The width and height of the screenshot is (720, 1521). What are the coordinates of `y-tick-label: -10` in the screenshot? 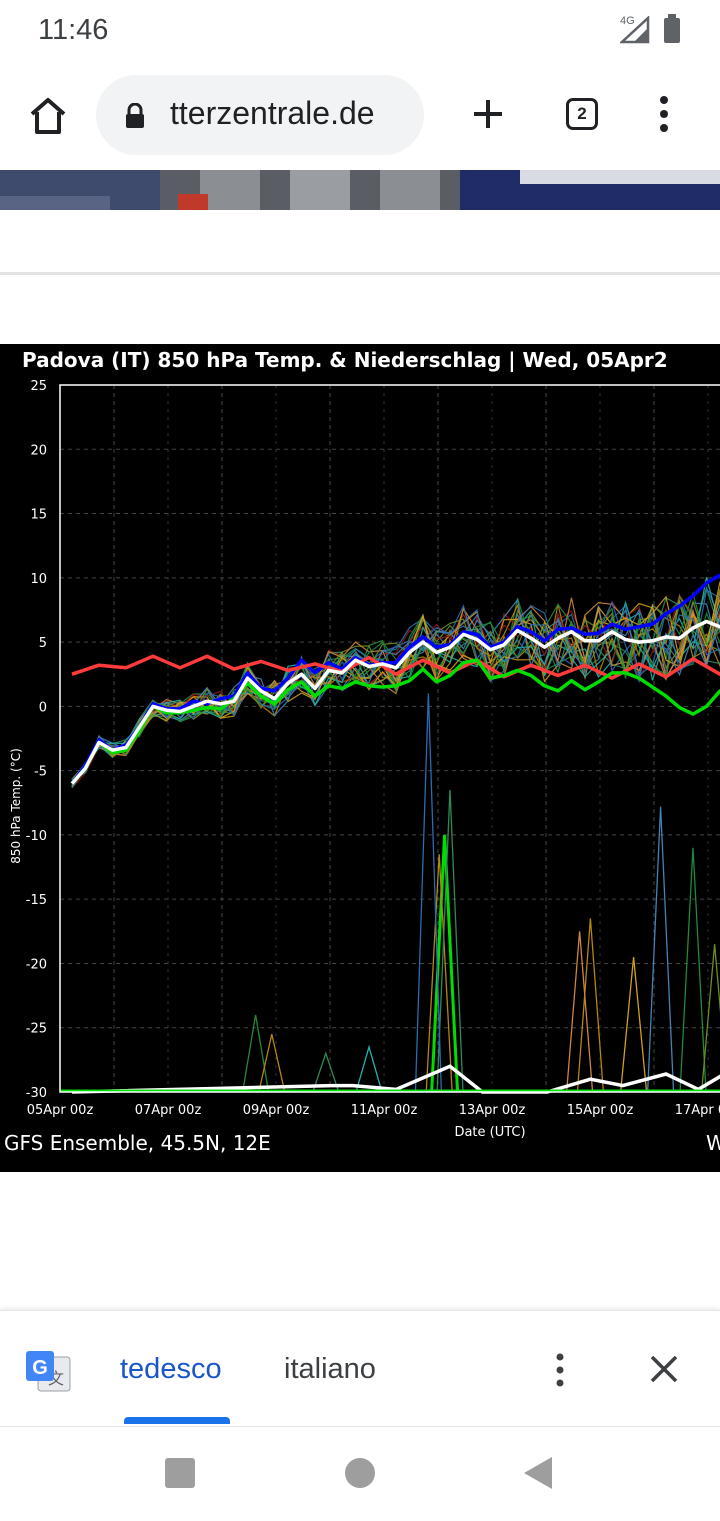 It's located at (36, 836).